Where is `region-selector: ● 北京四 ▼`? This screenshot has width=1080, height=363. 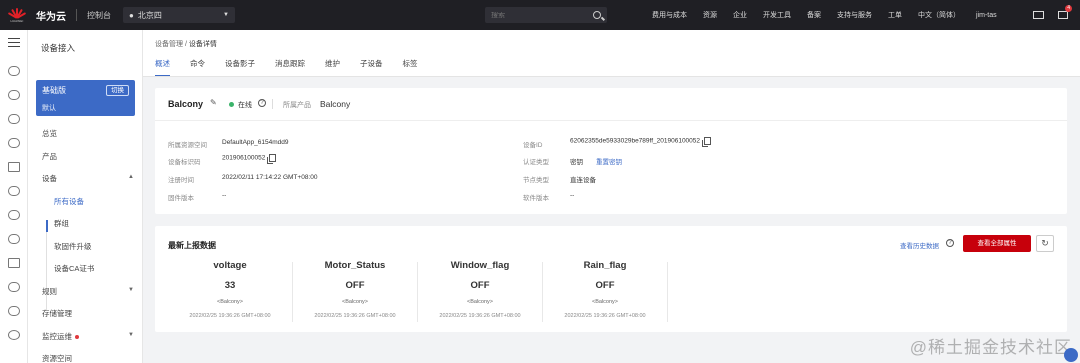 region-selector: ● 北京四 ▼ is located at coordinates (179, 15).